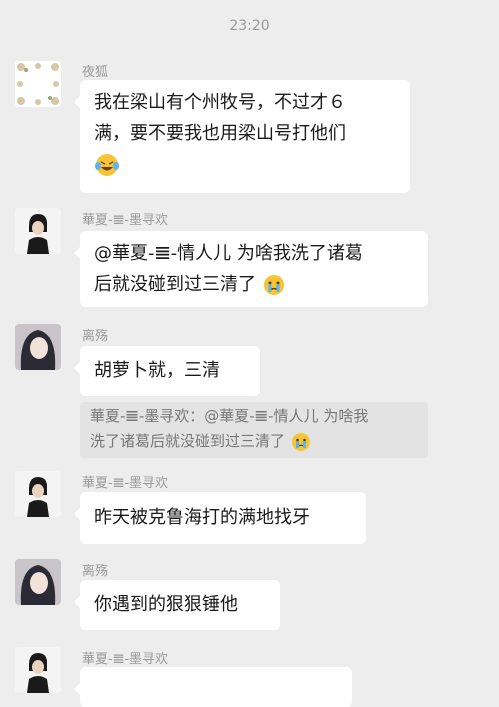 Image resolution: width=499 pixels, height=707 pixels. I want to click on laughing-tears-emoji-icon, so click(107, 165).